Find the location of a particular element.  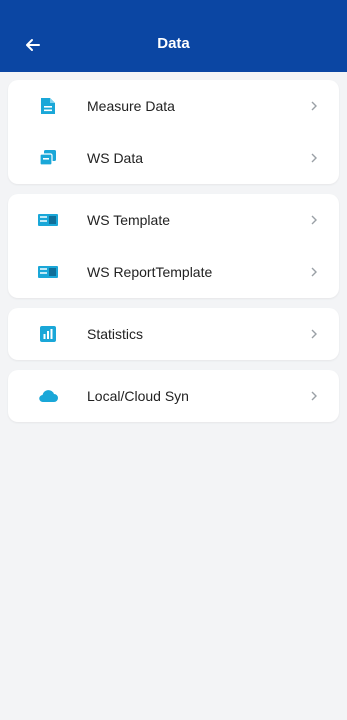

menu-item-label: WS ReportTemplate is located at coordinates (150, 272).